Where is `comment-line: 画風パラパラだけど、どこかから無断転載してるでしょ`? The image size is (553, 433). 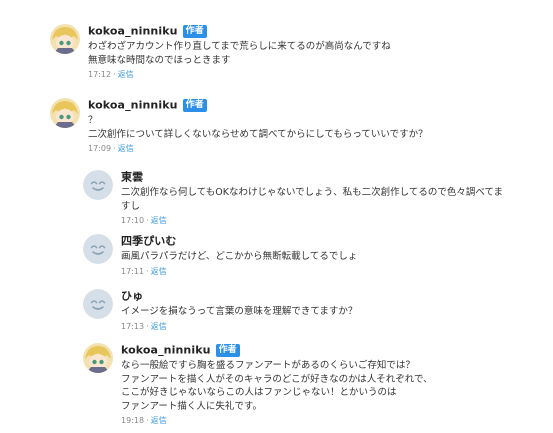 comment-line: 画風パラパラだけど、どこかから無断転載してるでしょ is located at coordinates (239, 256).